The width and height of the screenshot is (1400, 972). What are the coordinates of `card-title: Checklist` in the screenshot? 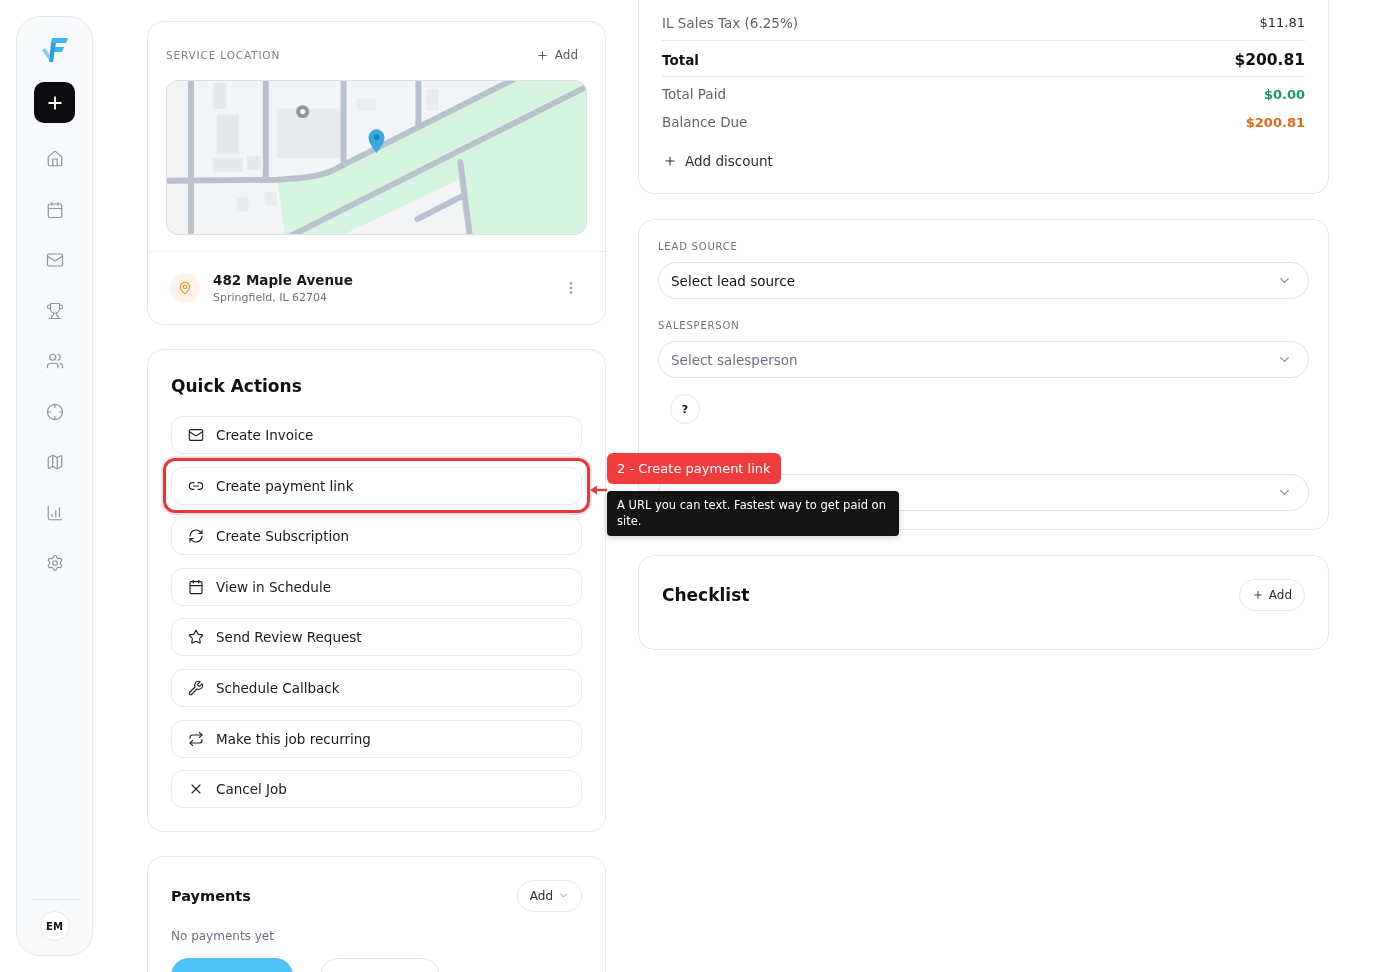 It's located at (706, 595).